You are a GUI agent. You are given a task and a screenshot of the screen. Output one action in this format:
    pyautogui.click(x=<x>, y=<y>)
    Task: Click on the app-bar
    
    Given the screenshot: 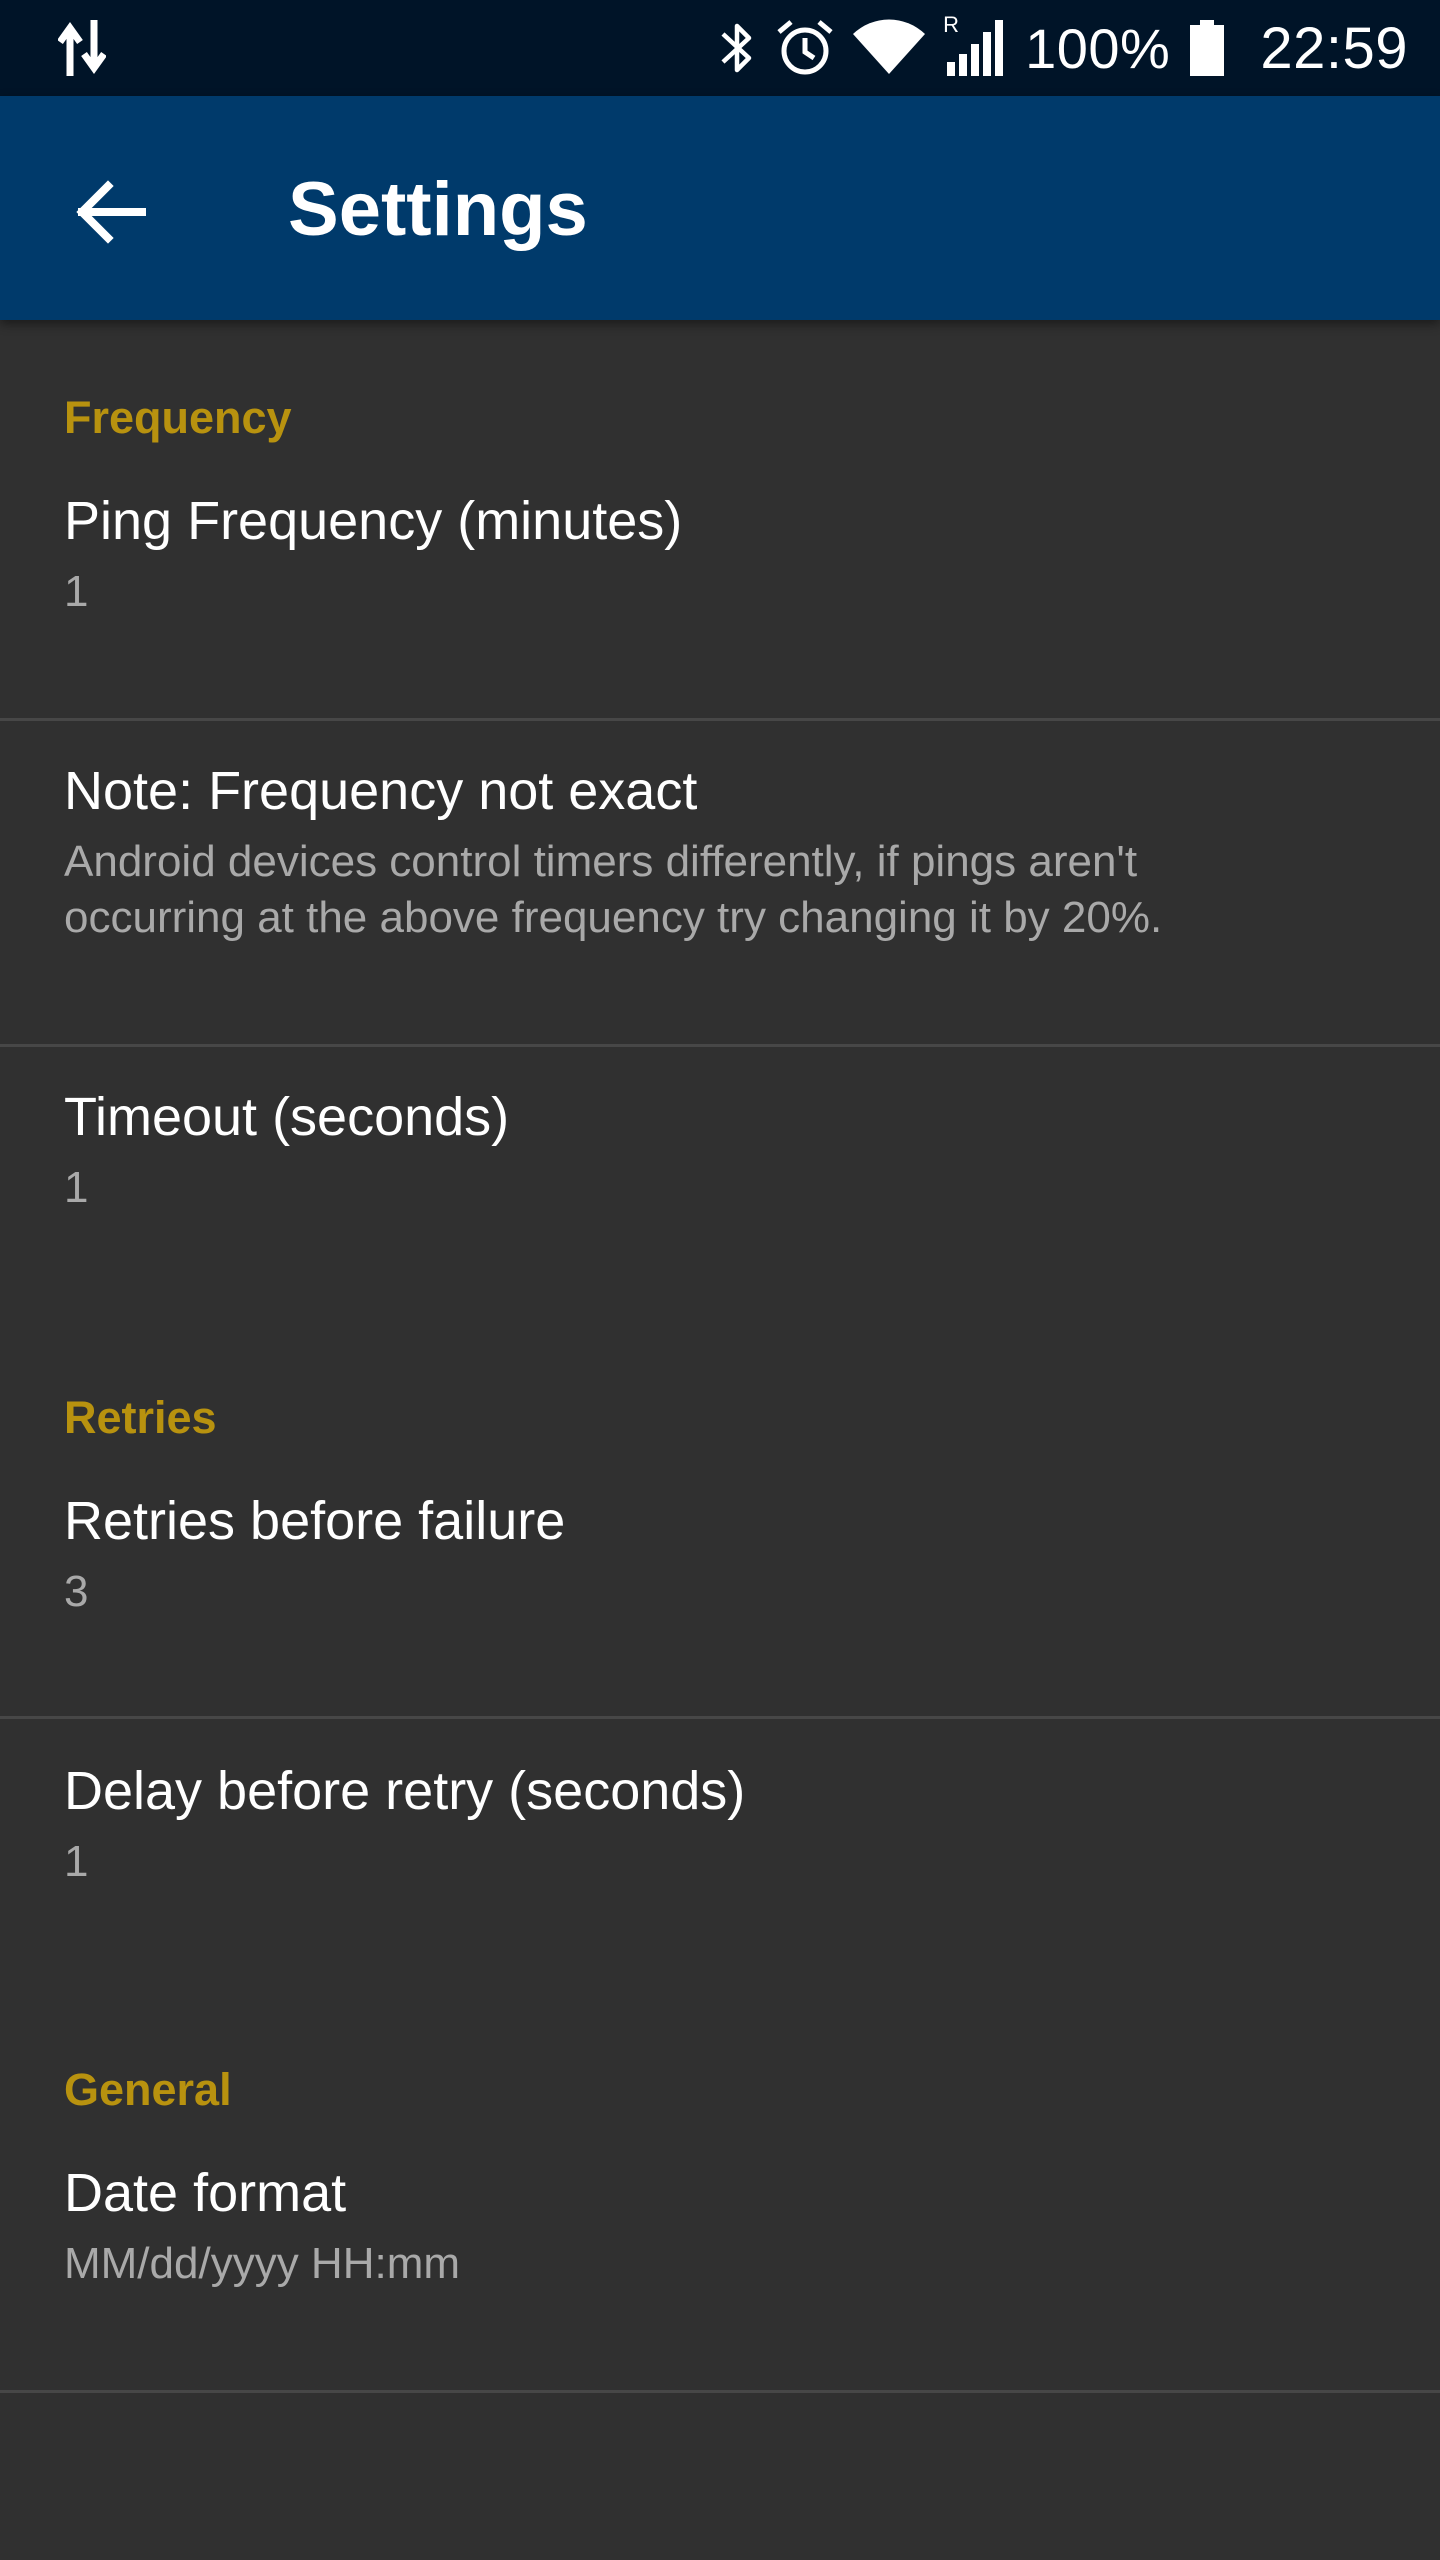 What is the action you would take?
    pyautogui.click(x=720, y=208)
    